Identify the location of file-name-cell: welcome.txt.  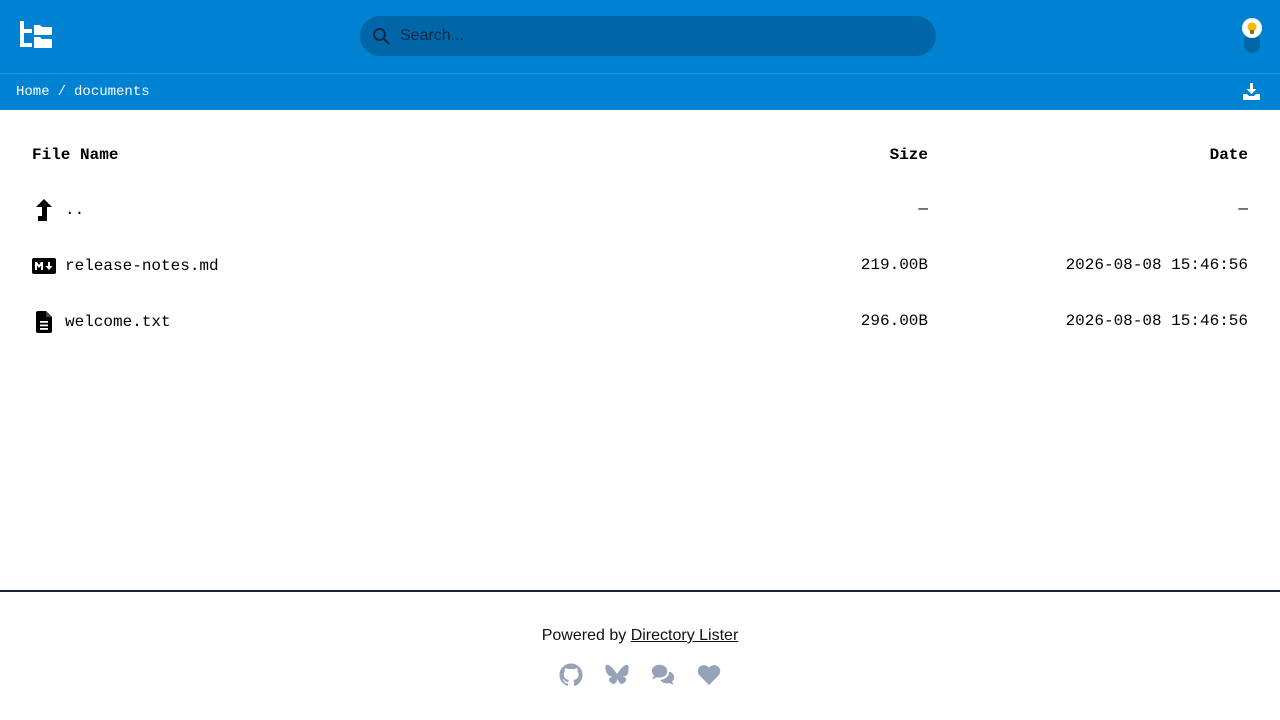
(101, 322).